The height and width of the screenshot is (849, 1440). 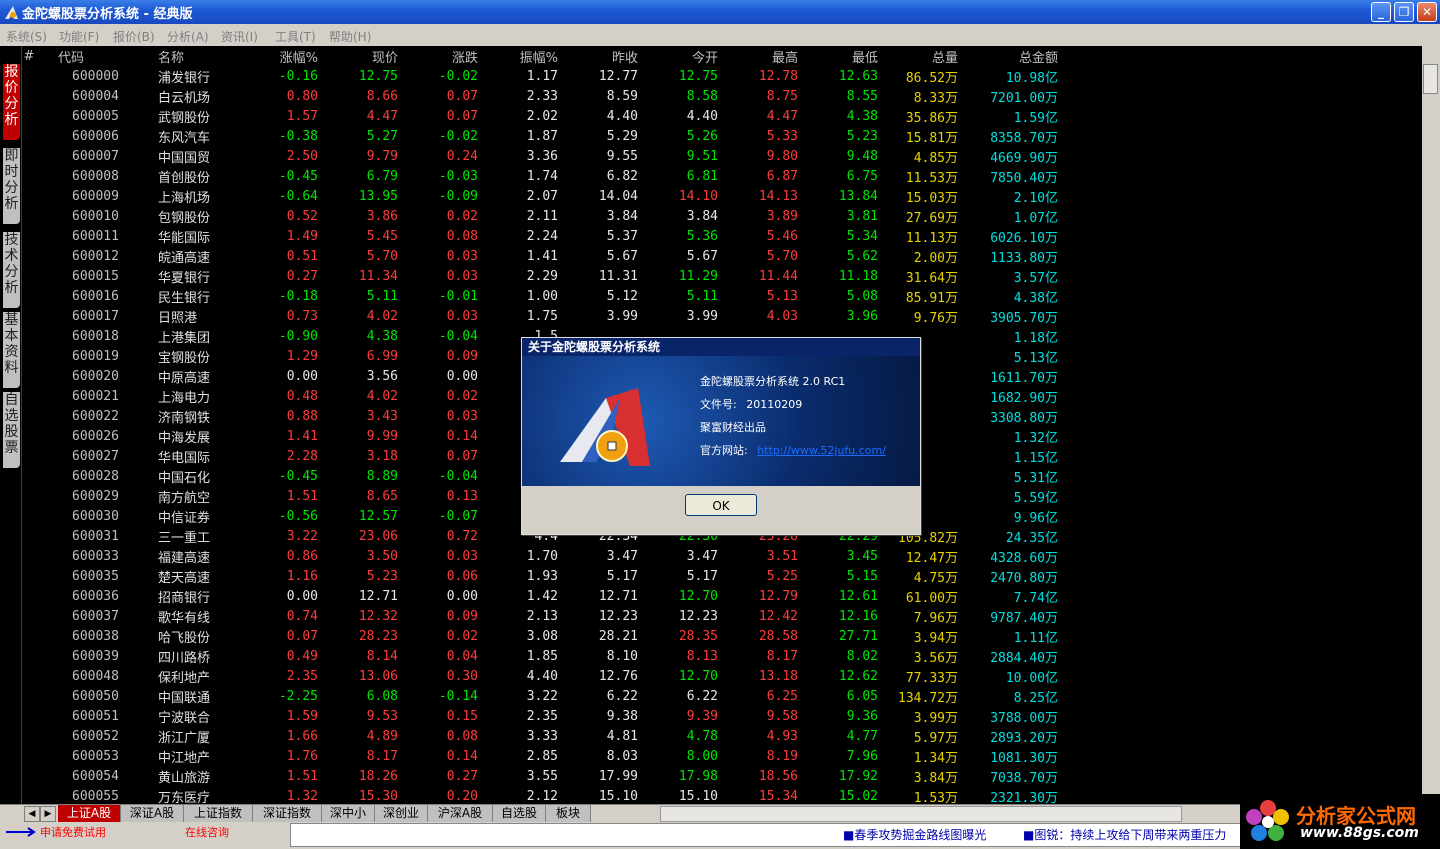 I want to click on col-low: 最低, so click(x=838, y=56).